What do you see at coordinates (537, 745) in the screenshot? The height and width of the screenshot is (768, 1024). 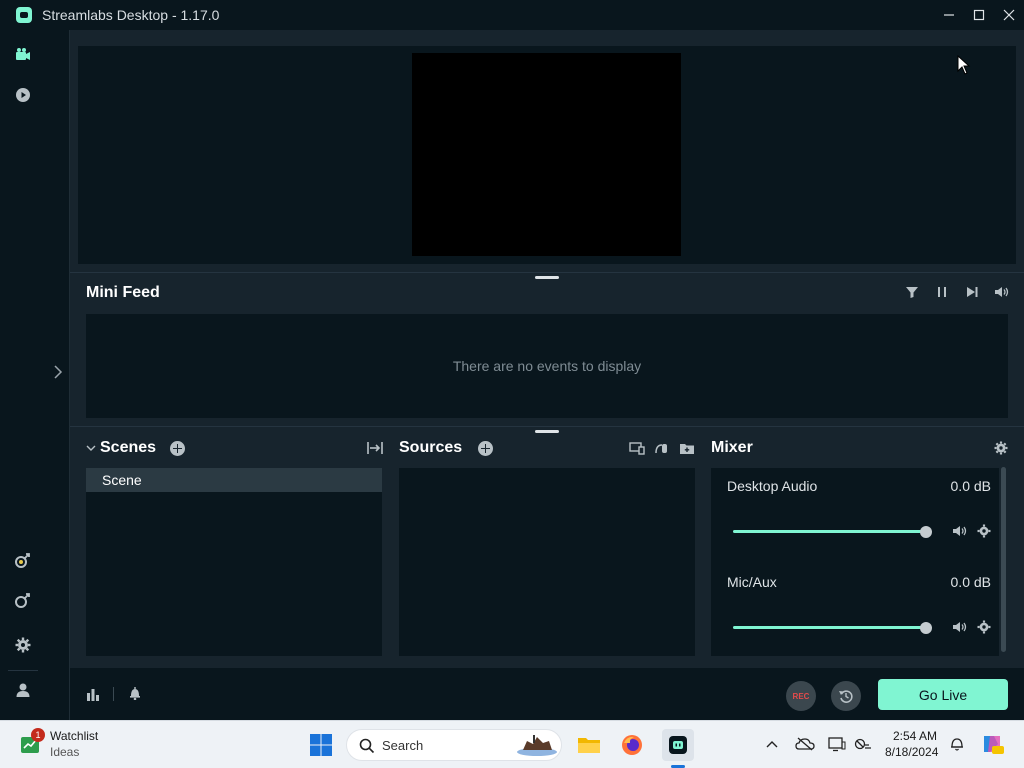 I see `search-highlight-image-icon` at bounding box center [537, 745].